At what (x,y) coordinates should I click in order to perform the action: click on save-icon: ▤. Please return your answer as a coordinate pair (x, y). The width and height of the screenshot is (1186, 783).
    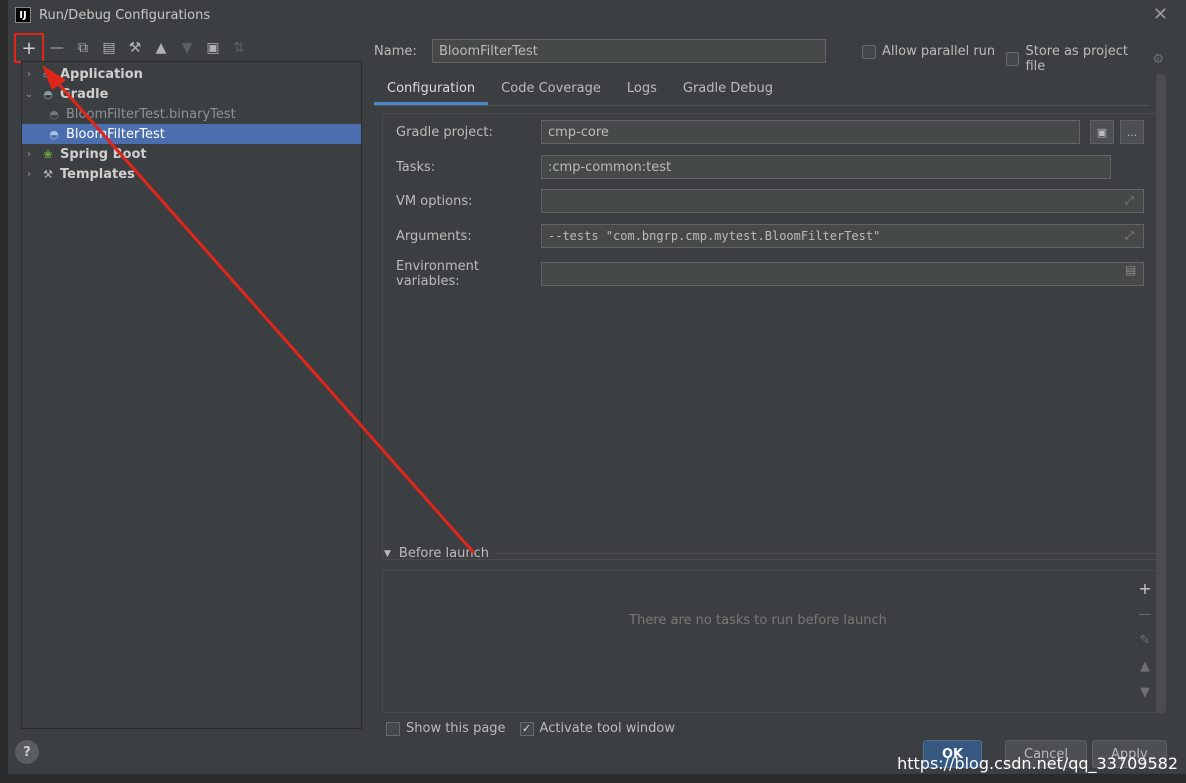
    Looking at the image, I should click on (109, 48).